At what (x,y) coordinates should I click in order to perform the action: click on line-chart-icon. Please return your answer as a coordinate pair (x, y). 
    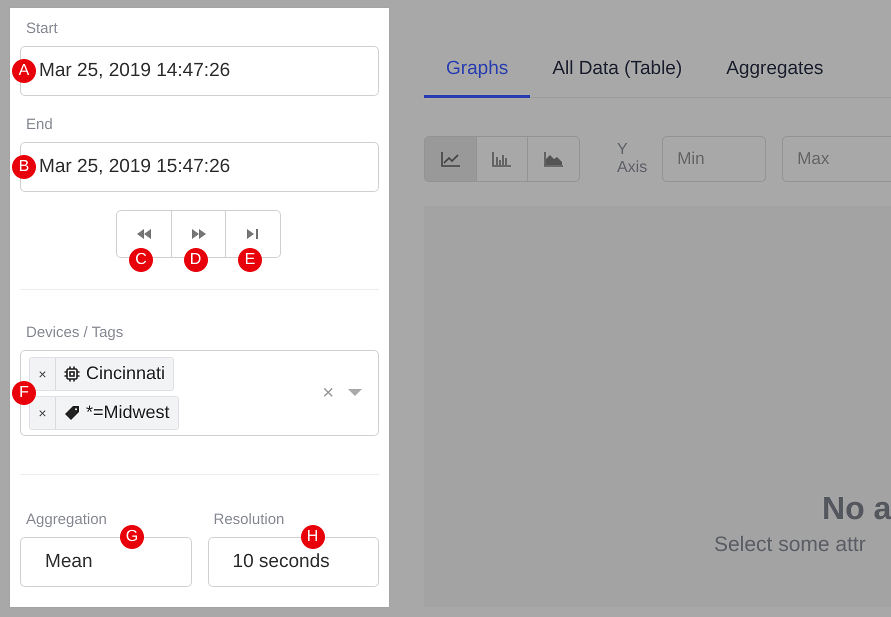
    Looking at the image, I should click on (450, 158).